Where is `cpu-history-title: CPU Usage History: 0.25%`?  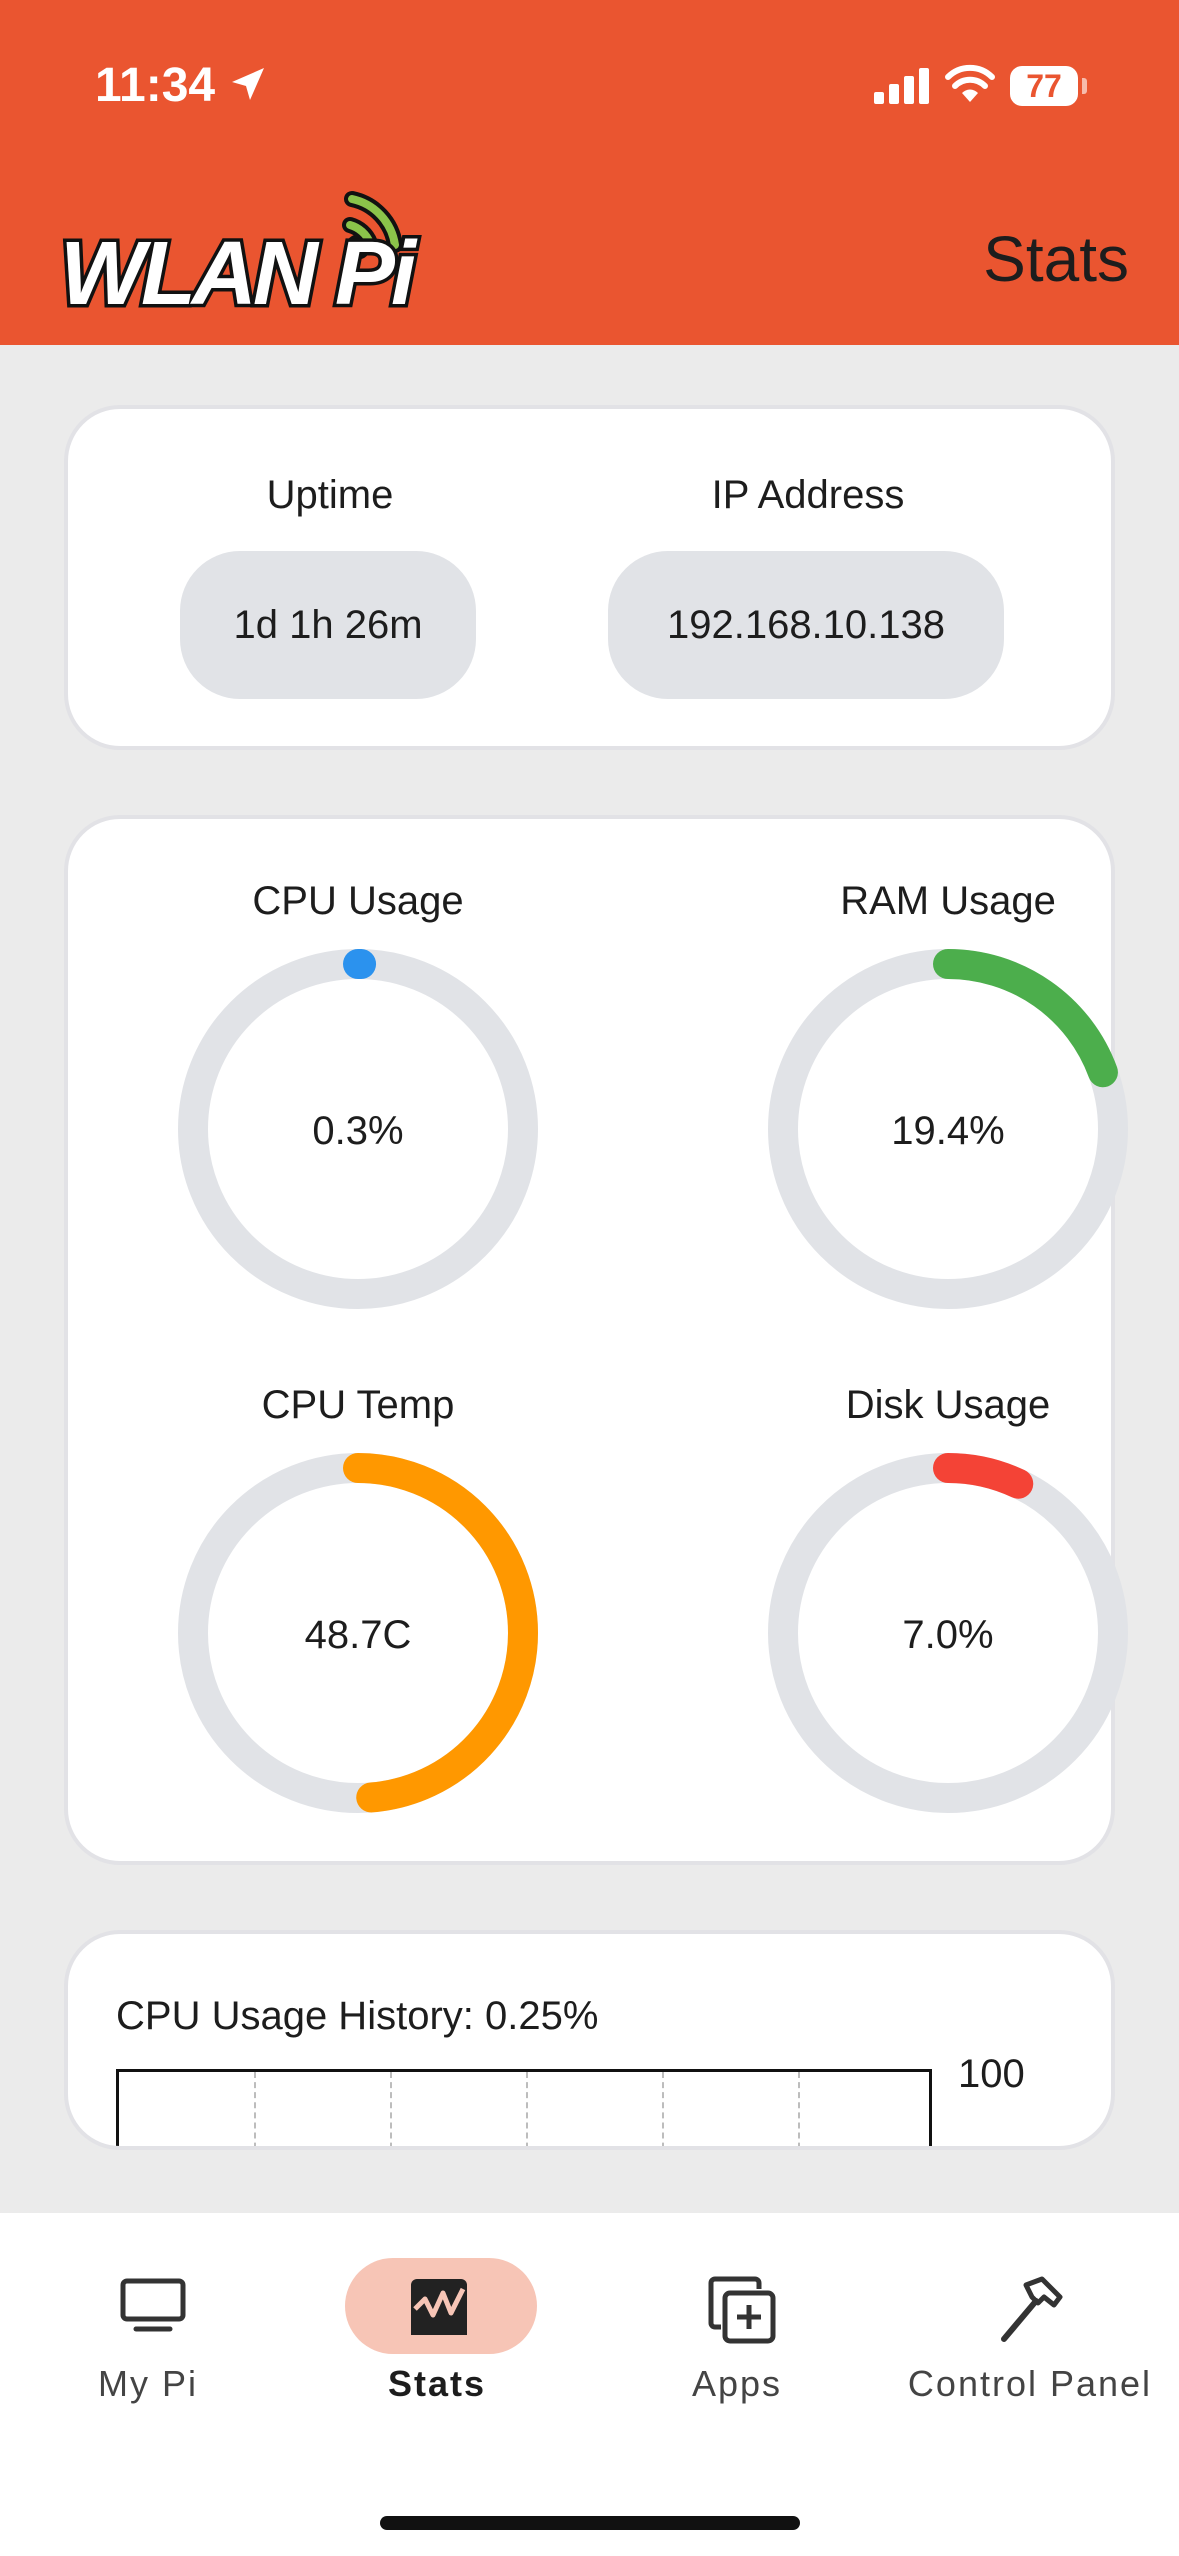 cpu-history-title: CPU Usage History: 0.25% is located at coordinates (357, 2016).